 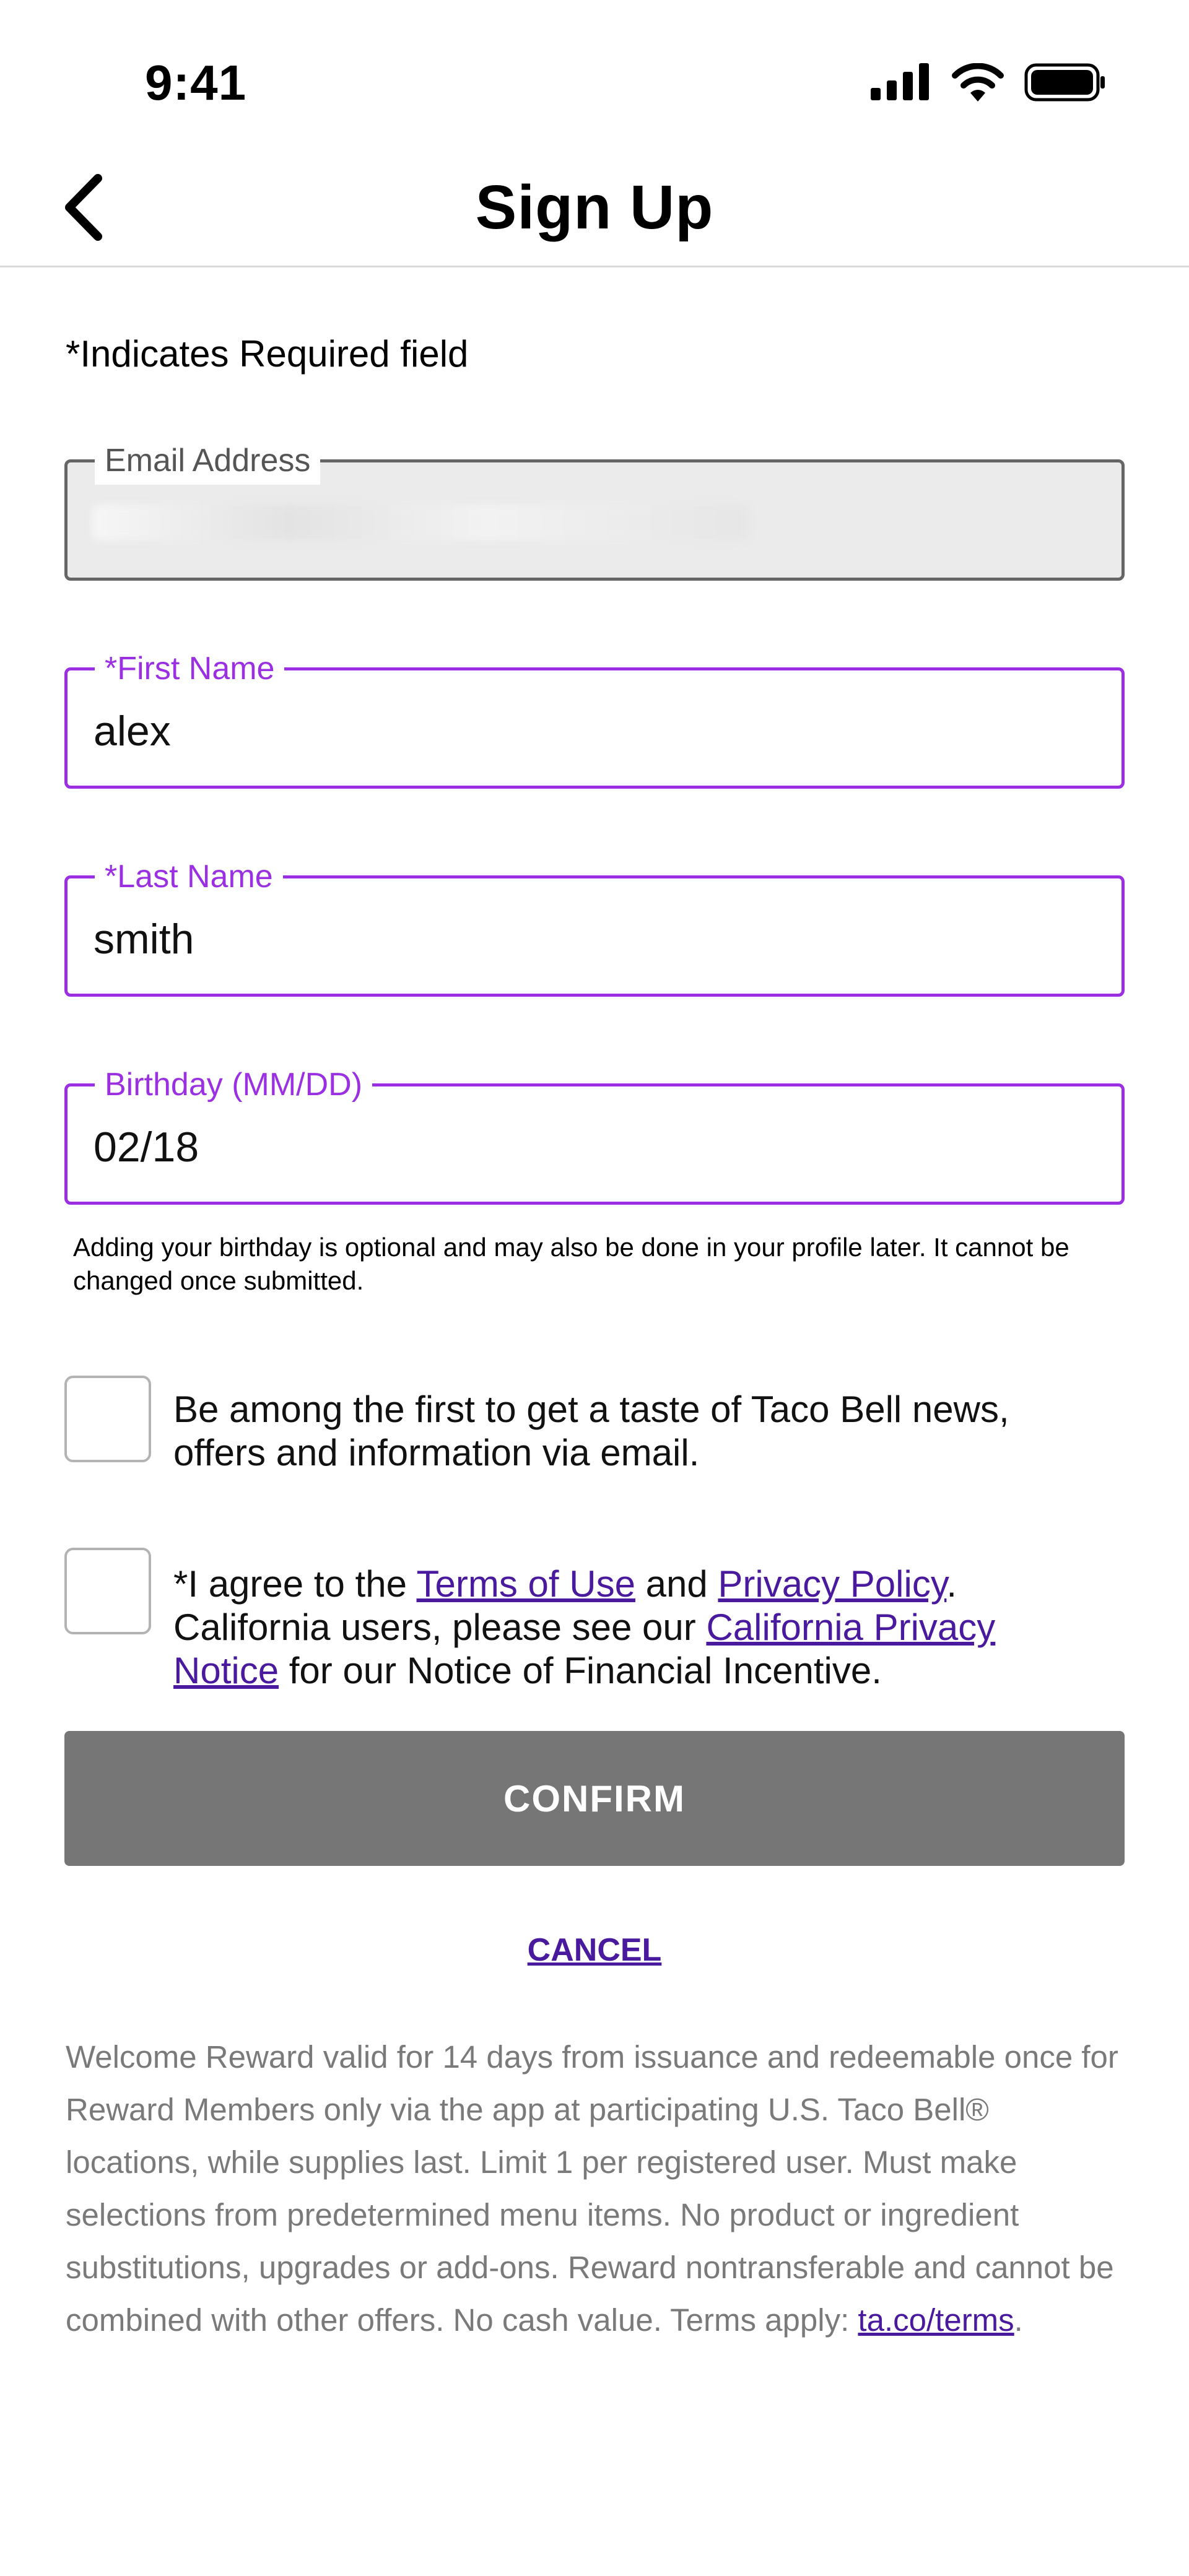 What do you see at coordinates (594, 1950) in the screenshot?
I see `cancel-link: CANCEL` at bounding box center [594, 1950].